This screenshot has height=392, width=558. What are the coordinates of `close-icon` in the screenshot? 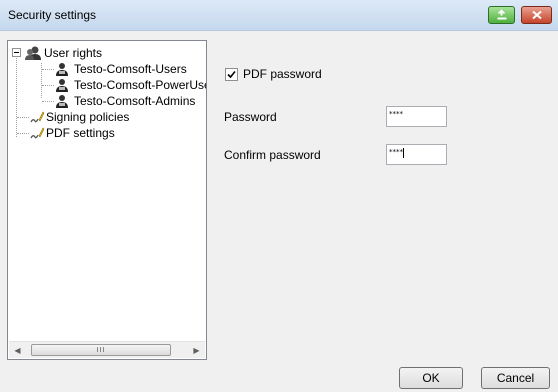 It's located at (536, 15).